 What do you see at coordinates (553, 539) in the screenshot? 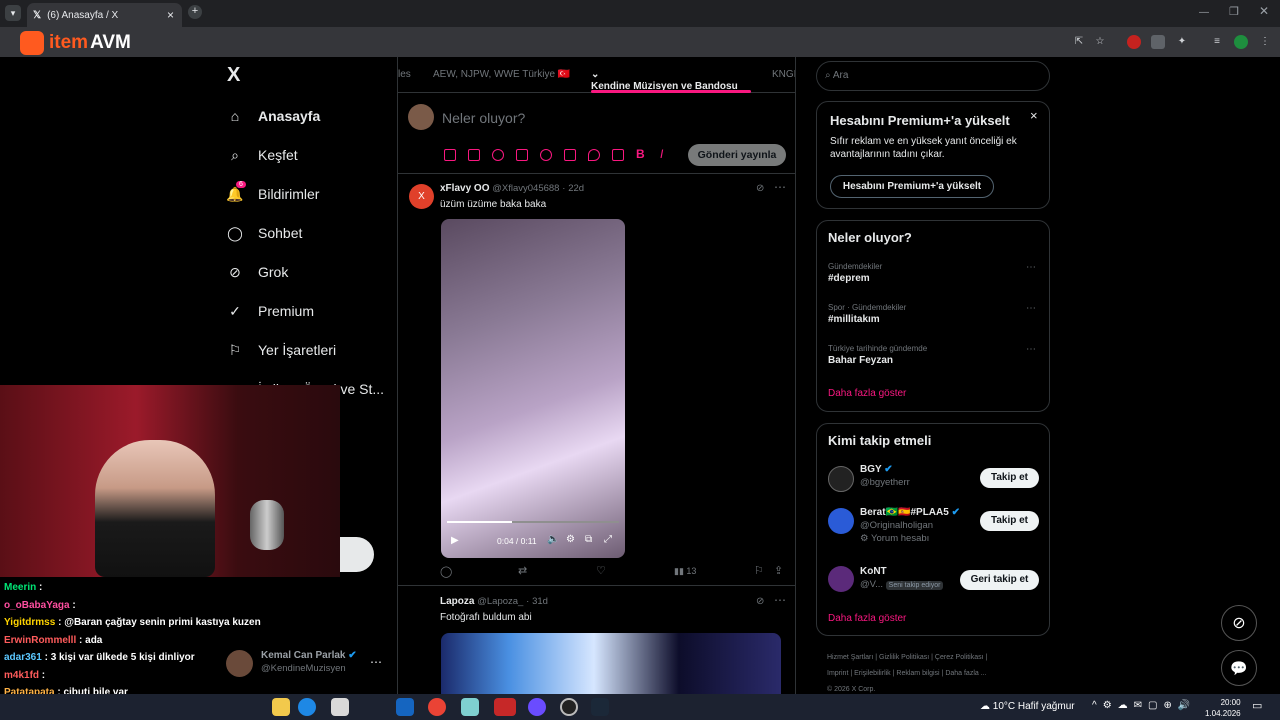
I see `volume-icon: 🔈` at bounding box center [553, 539].